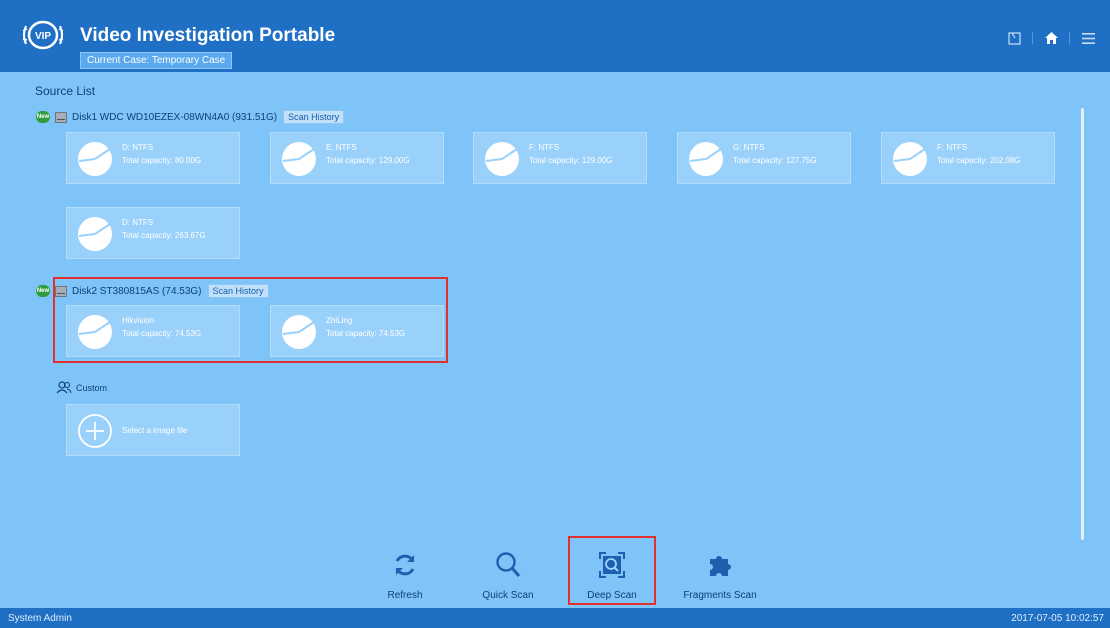  Describe the element at coordinates (341, 147) in the screenshot. I see `partition-name: E: NTFS` at that location.